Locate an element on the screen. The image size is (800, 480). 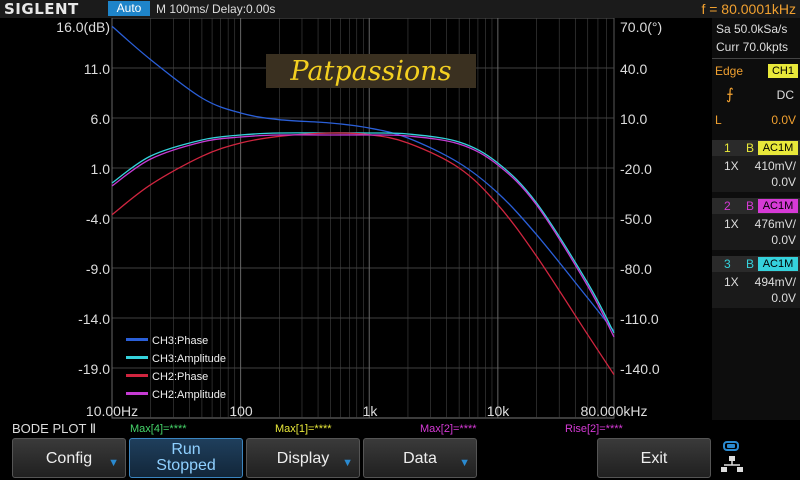
right-axis-label: 70.0(°) is located at coordinates (641, 27).